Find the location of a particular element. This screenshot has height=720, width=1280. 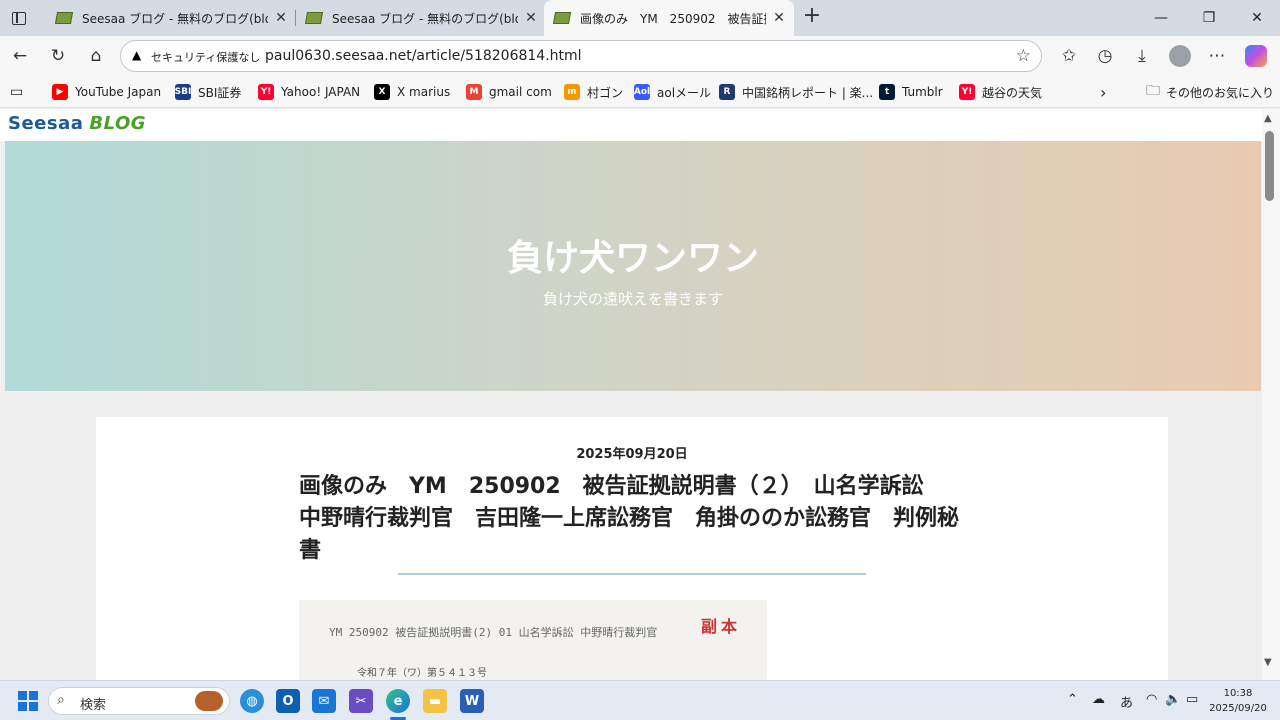

bookmarks-menu-icon: ▭ is located at coordinates (16, 92).